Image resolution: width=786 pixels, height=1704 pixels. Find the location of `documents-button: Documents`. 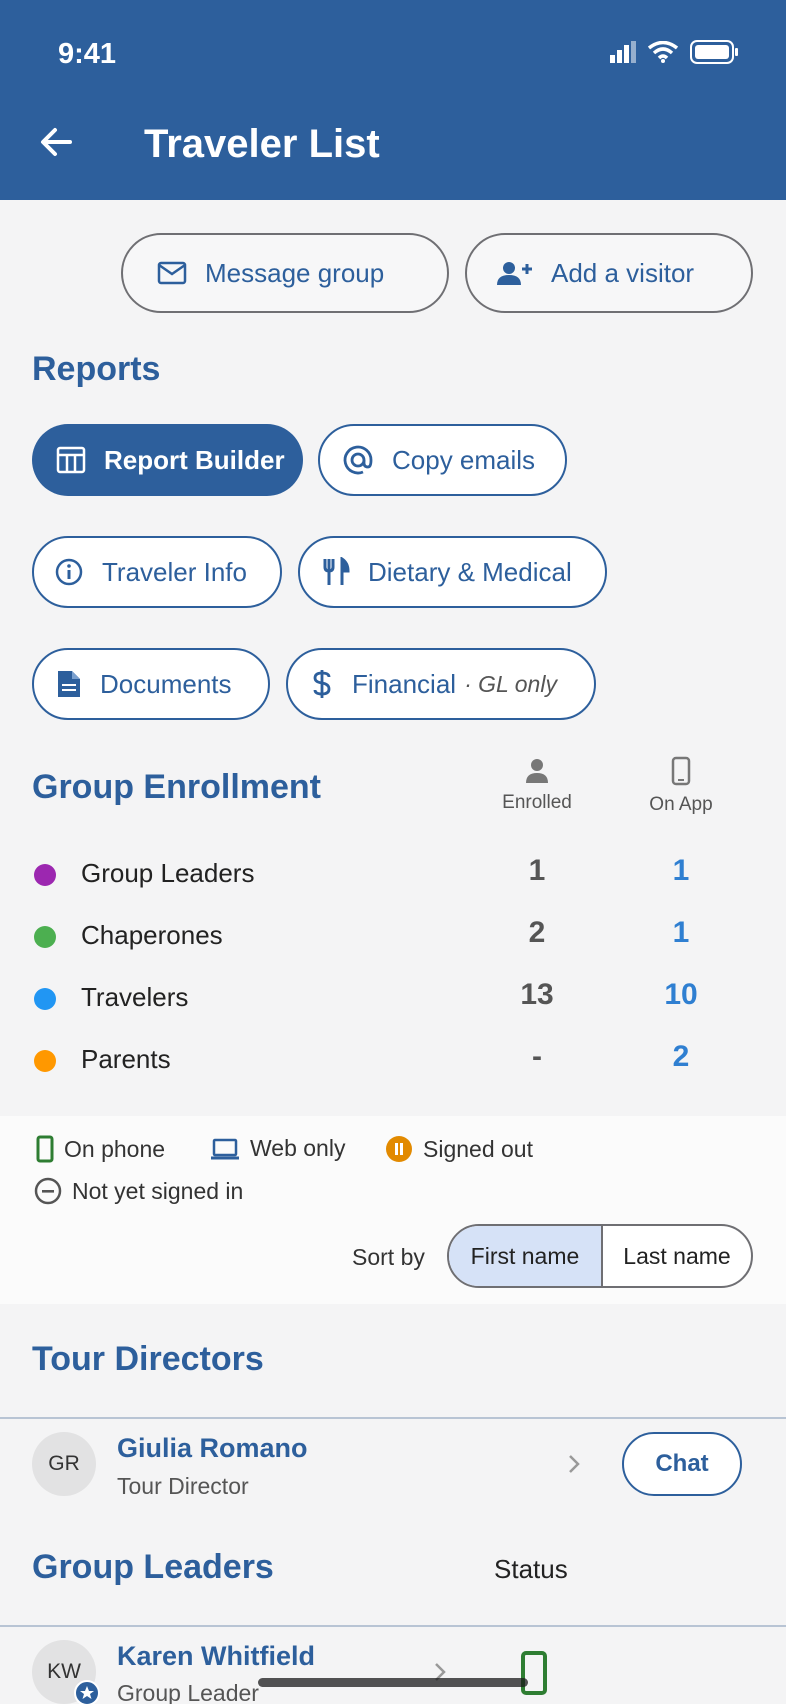

documents-button: Documents is located at coordinates (151, 684).